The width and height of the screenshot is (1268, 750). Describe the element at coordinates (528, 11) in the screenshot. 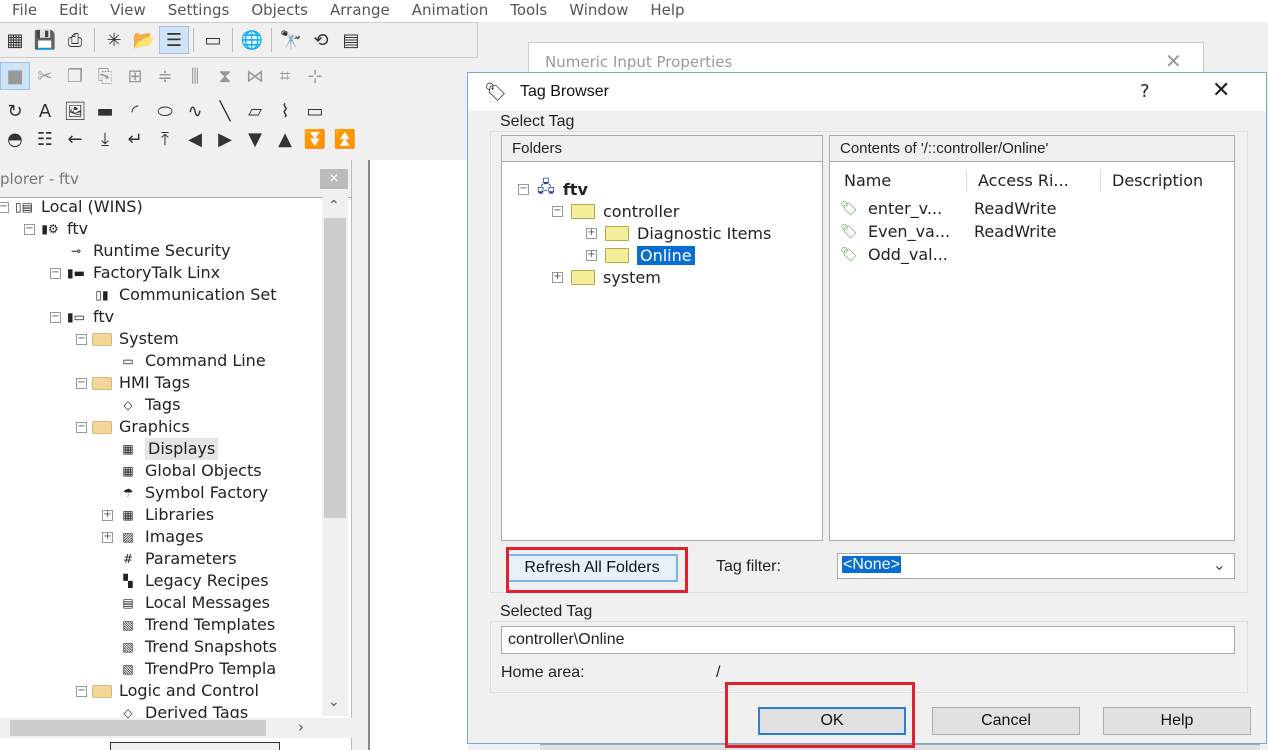

I see `menu-tools: Tools` at that location.